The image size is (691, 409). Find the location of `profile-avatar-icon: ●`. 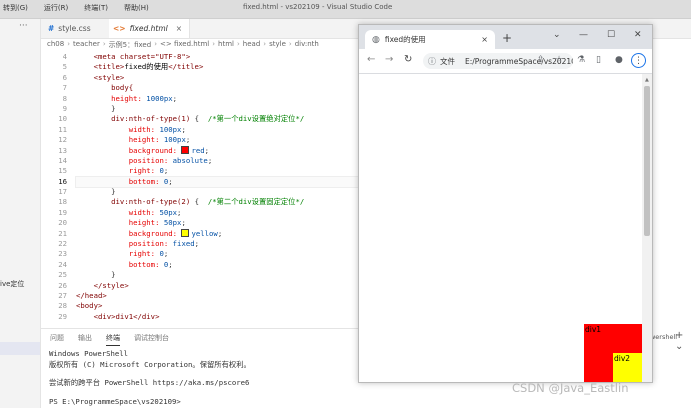

profile-avatar-icon: ● is located at coordinates (619, 60).